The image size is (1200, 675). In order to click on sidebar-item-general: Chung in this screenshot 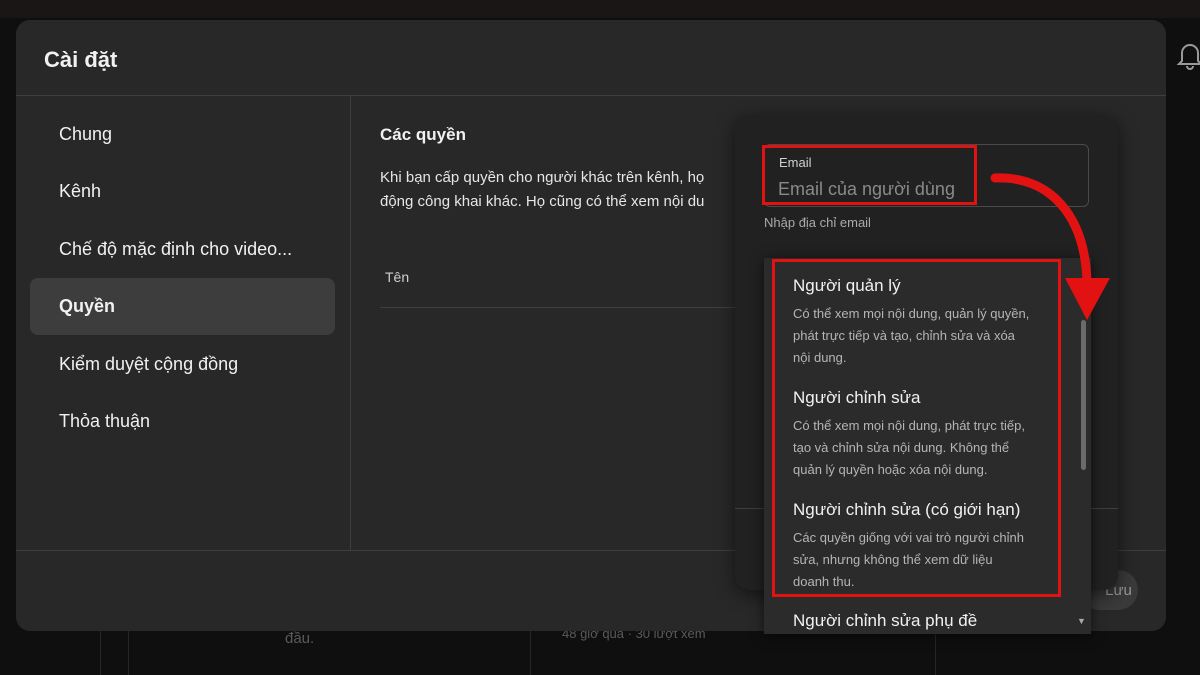, I will do `click(182, 134)`.